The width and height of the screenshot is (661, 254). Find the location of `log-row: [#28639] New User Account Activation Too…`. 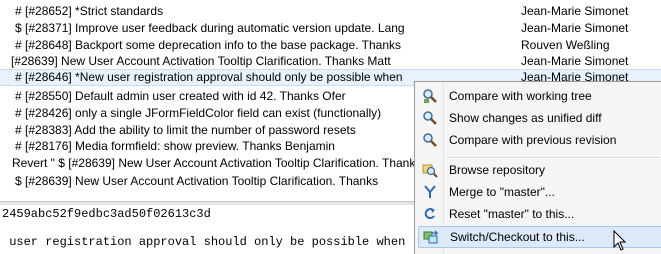

log-row: [#28639] New User Account Activation Too… is located at coordinates (330, 61).